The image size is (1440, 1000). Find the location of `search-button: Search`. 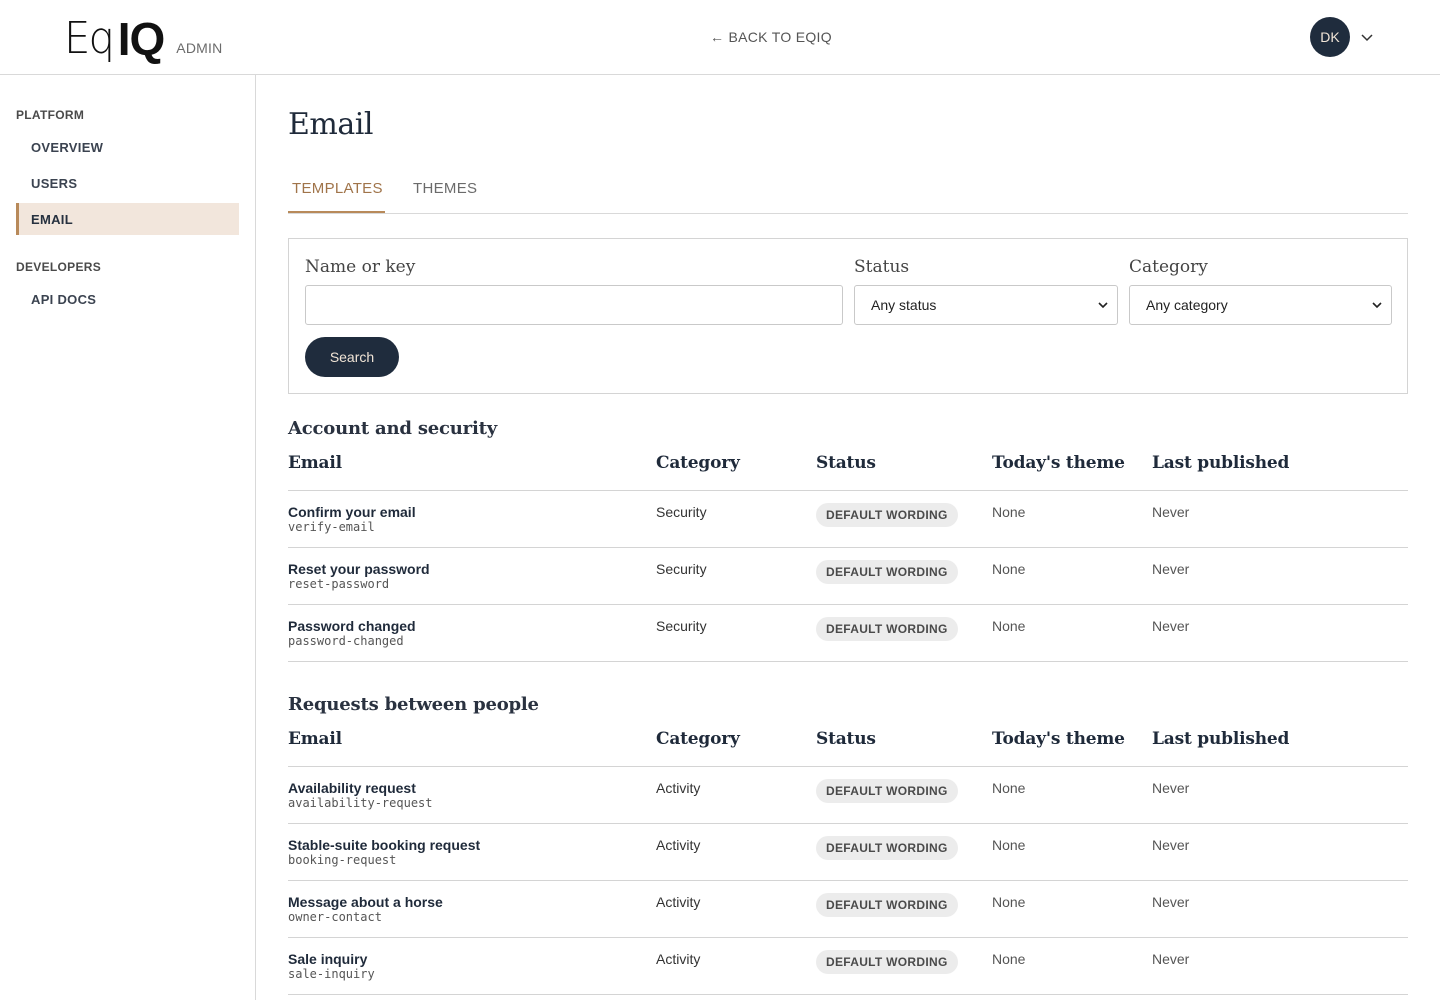

search-button: Search is located at coordinates (352, 357).